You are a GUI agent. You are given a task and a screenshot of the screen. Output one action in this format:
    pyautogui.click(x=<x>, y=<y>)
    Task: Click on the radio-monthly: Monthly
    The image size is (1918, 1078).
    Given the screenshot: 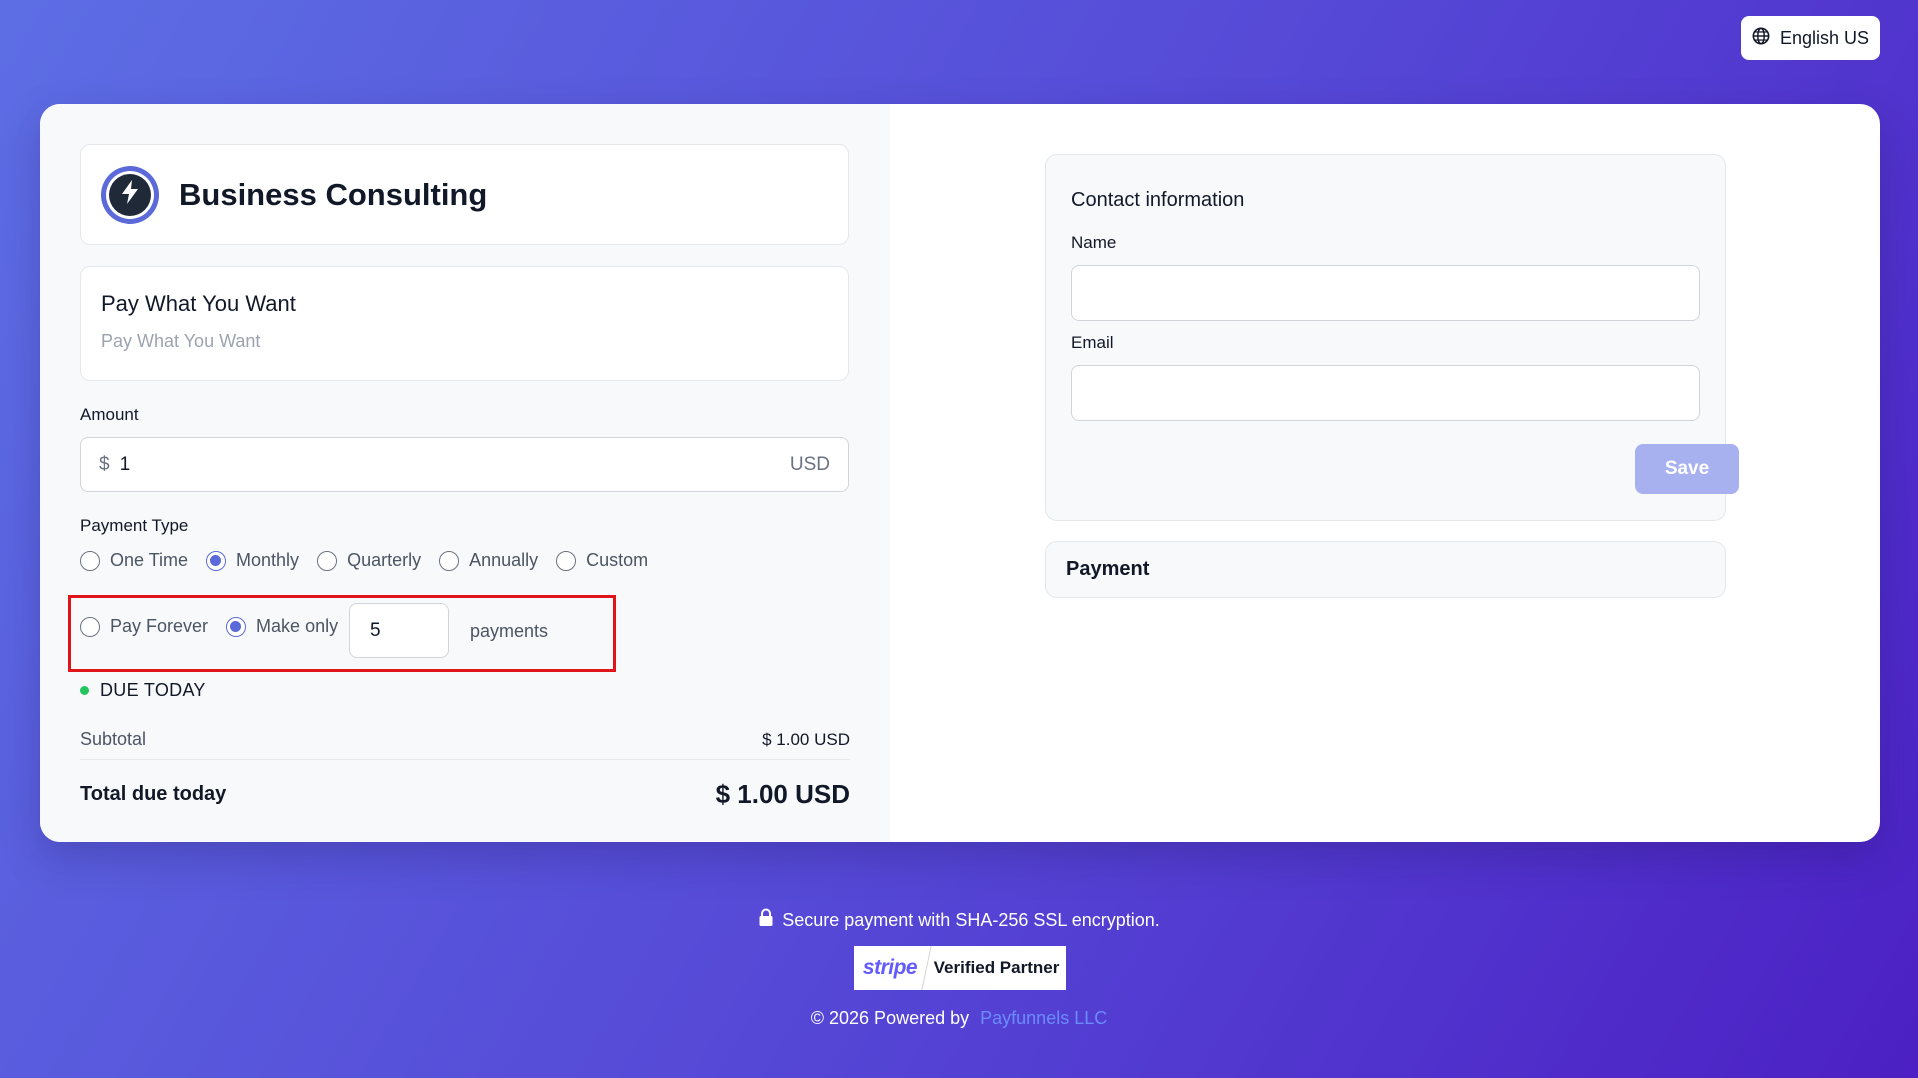 What is the action you would take?
    pyautogui.click(x=252, y=560)
    